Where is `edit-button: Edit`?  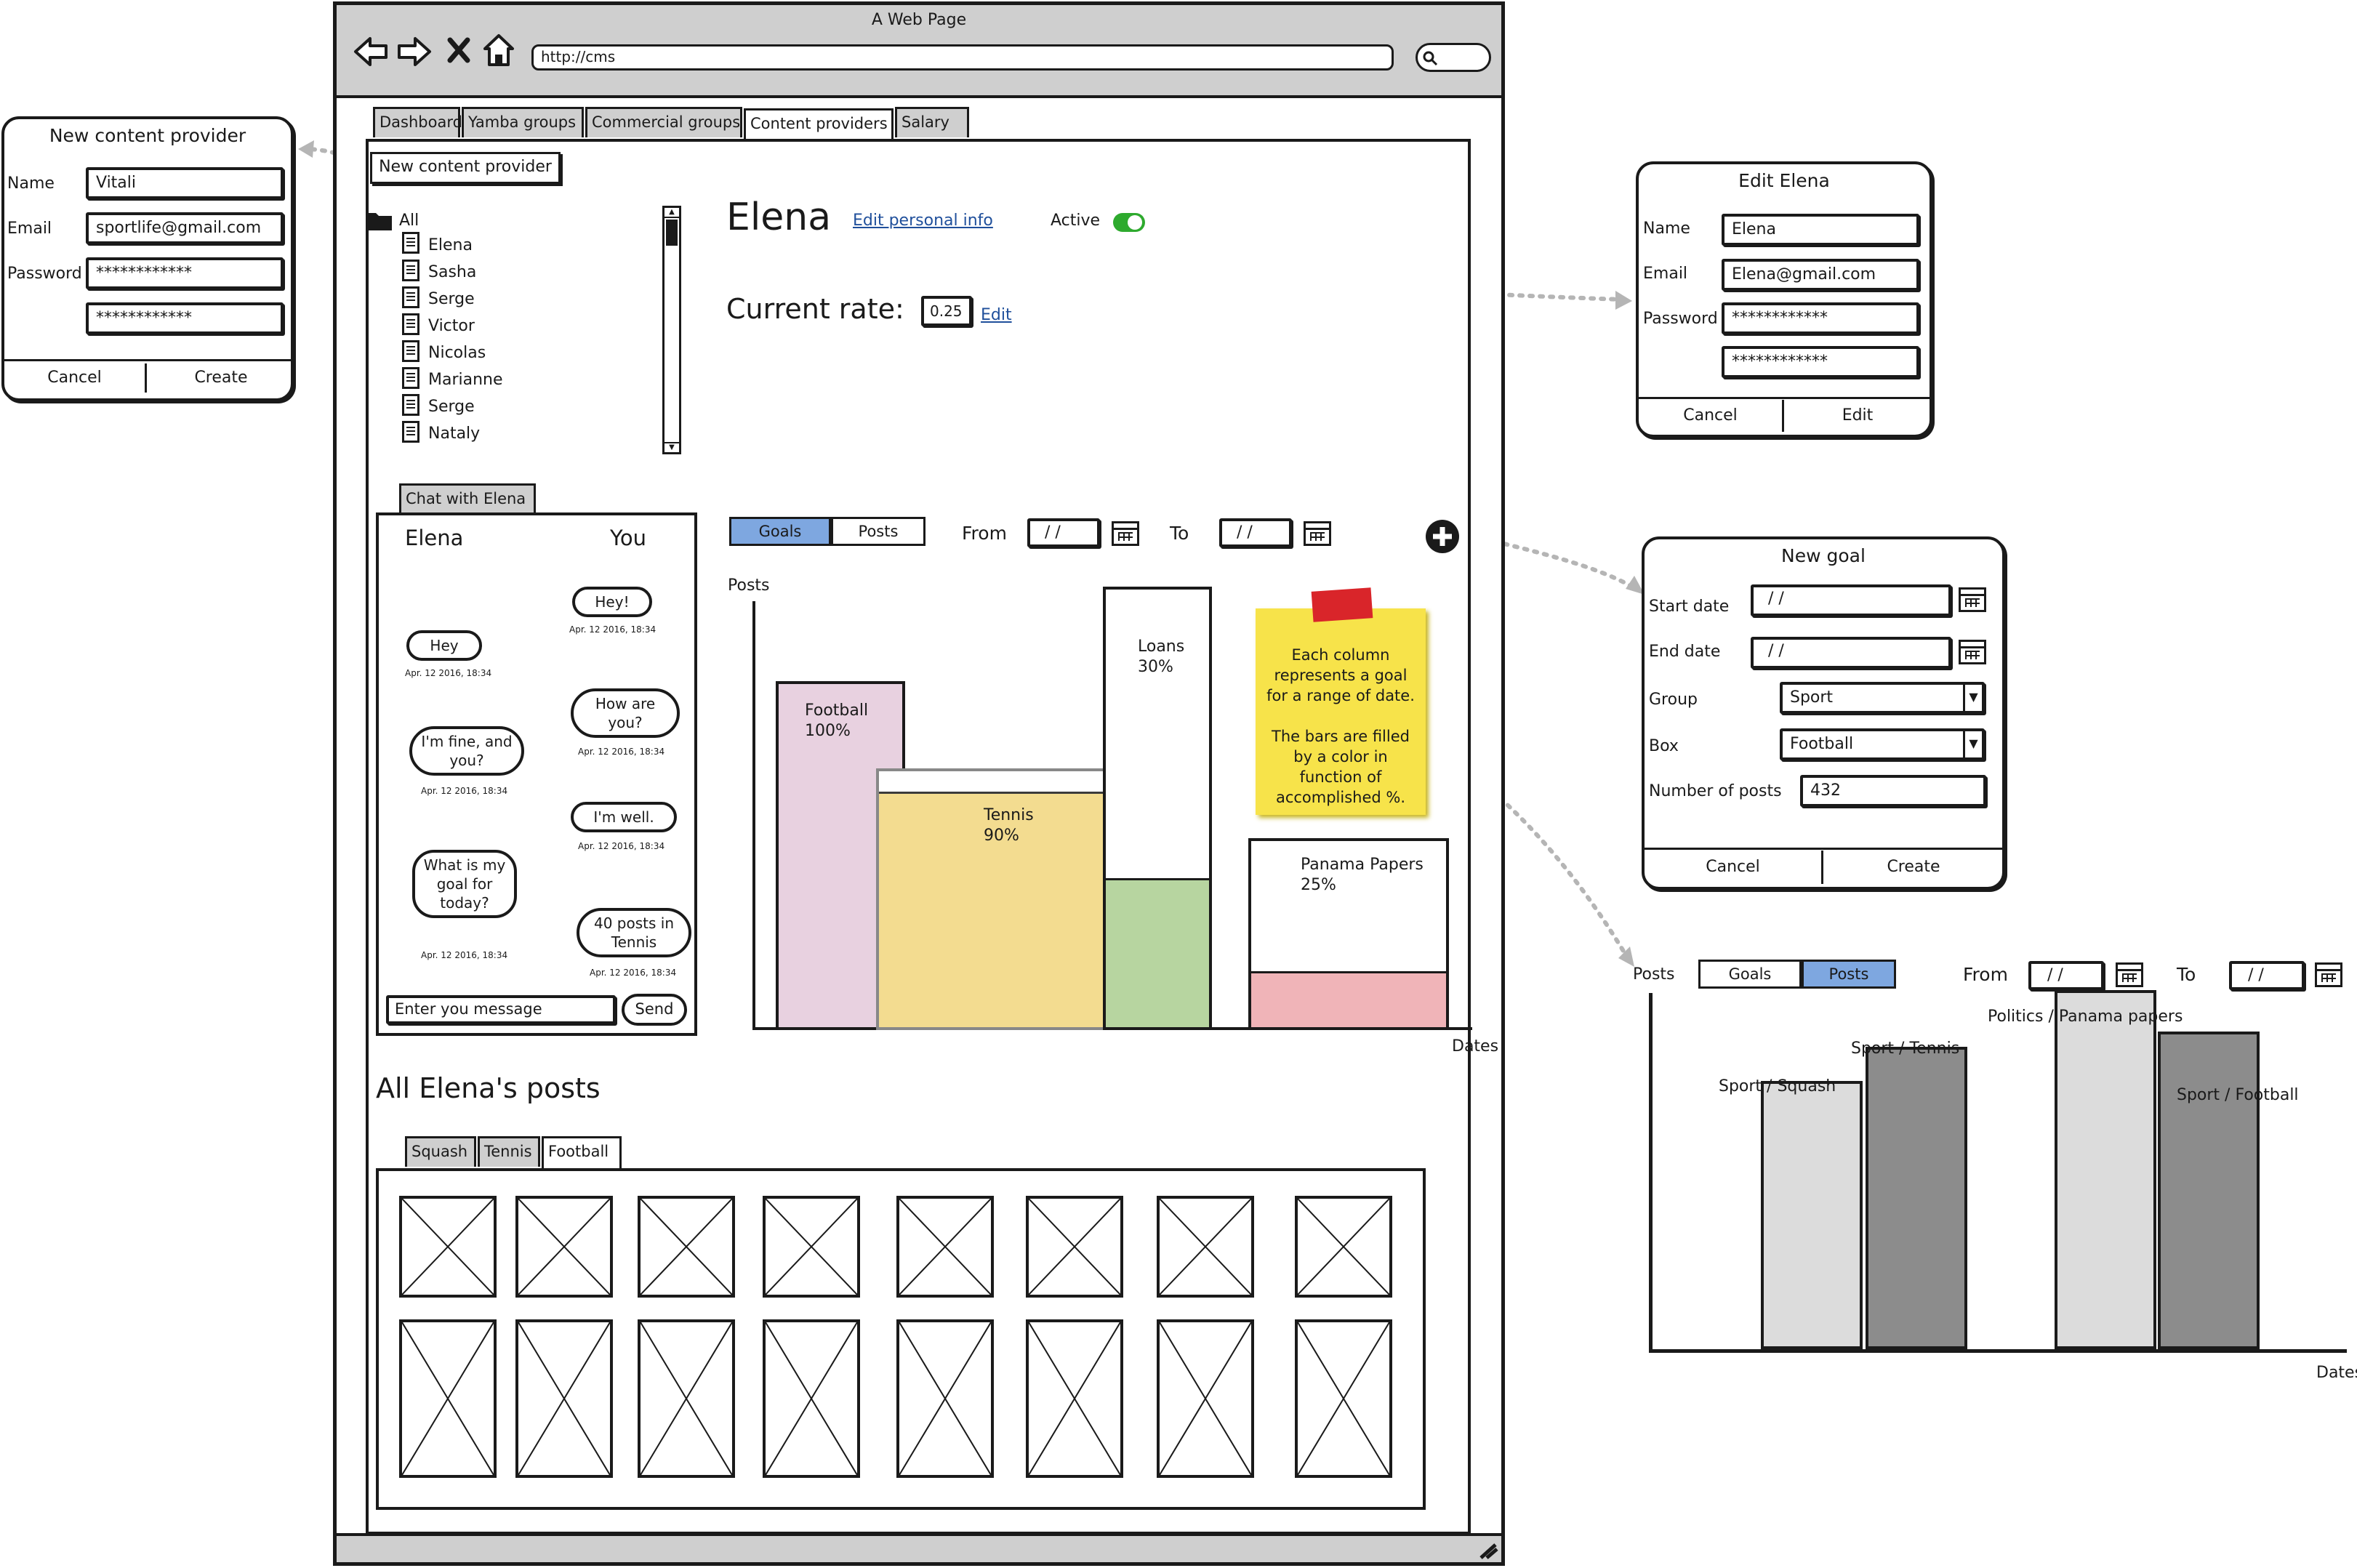
edit-button: Edit is located at coordinates (1858, 416).